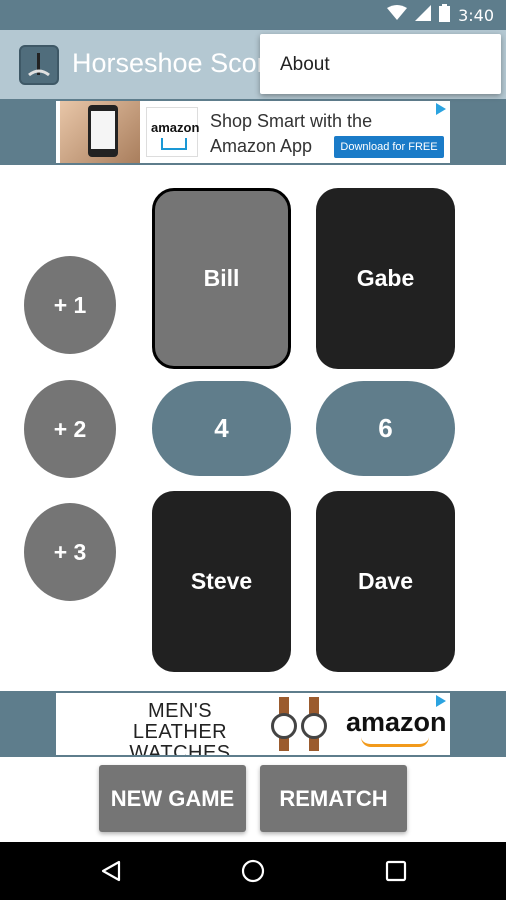  What do you see at coordinates (70, 429) in the screenshot?
I see `plus-two-button: + 2` at bounding box center [70, 429].